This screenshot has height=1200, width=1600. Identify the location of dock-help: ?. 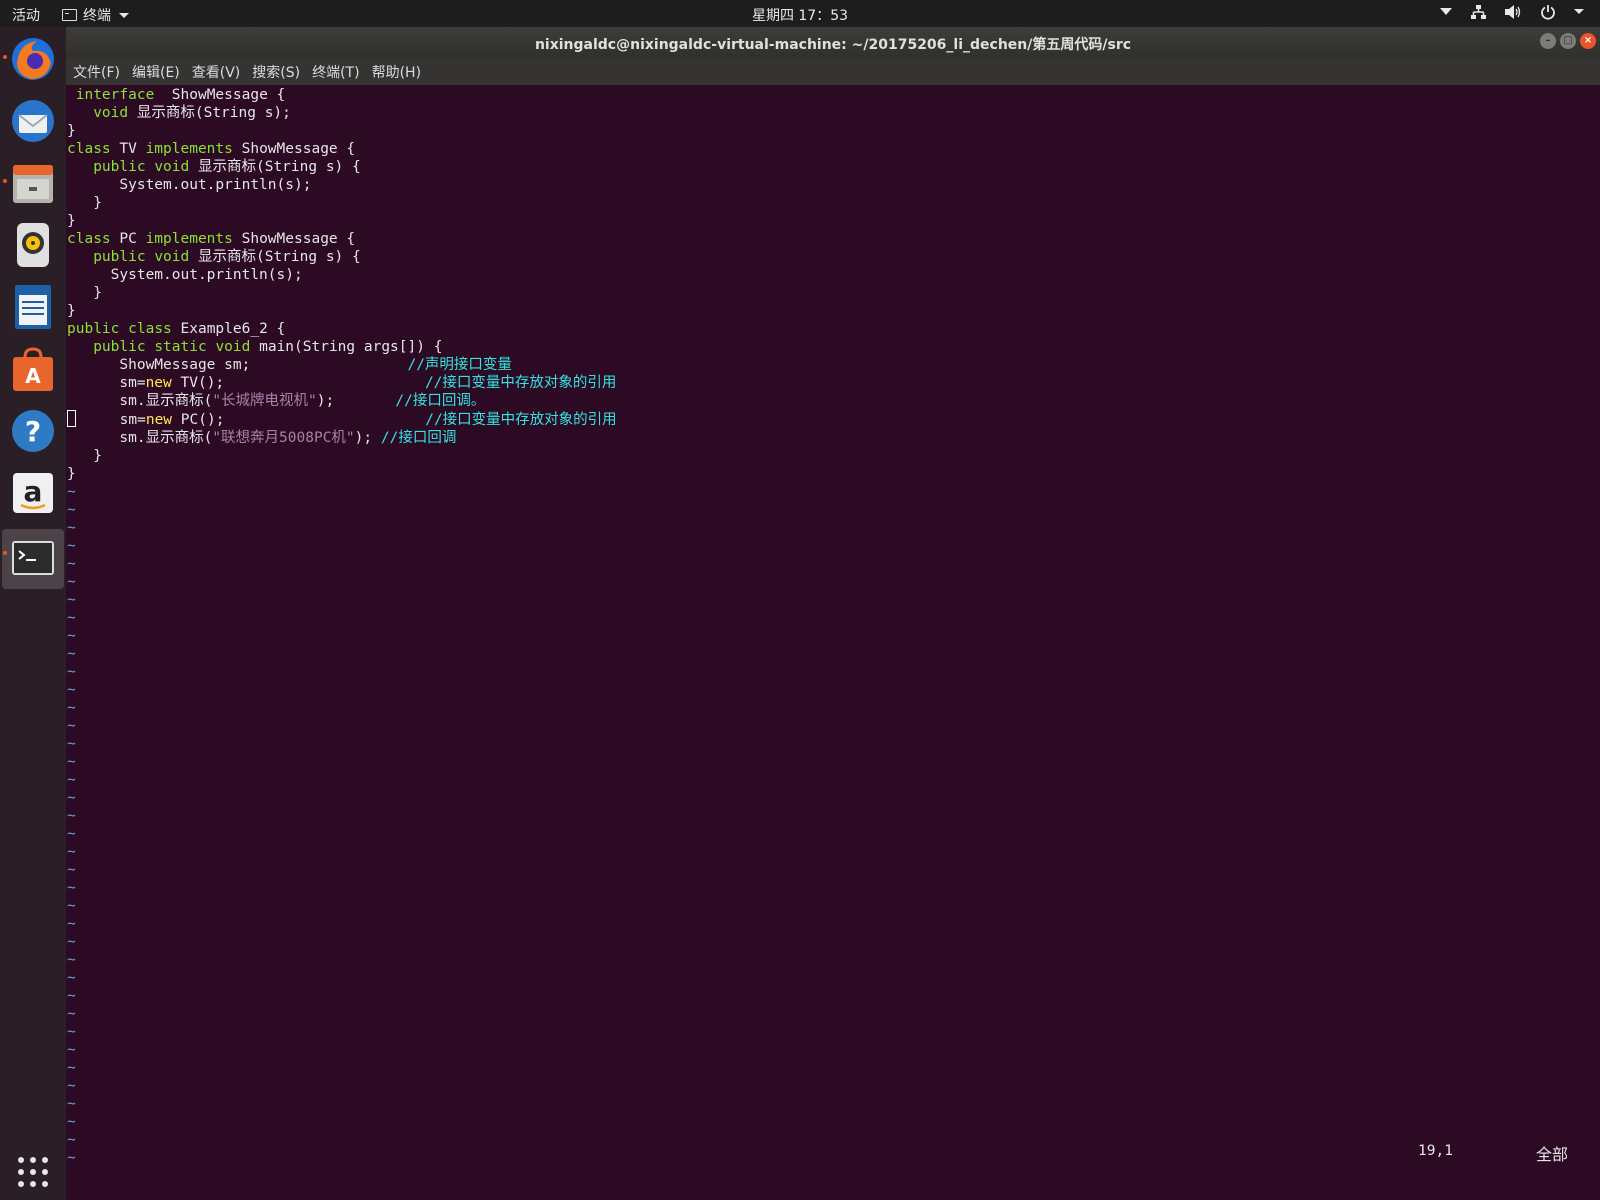
(33, 431).